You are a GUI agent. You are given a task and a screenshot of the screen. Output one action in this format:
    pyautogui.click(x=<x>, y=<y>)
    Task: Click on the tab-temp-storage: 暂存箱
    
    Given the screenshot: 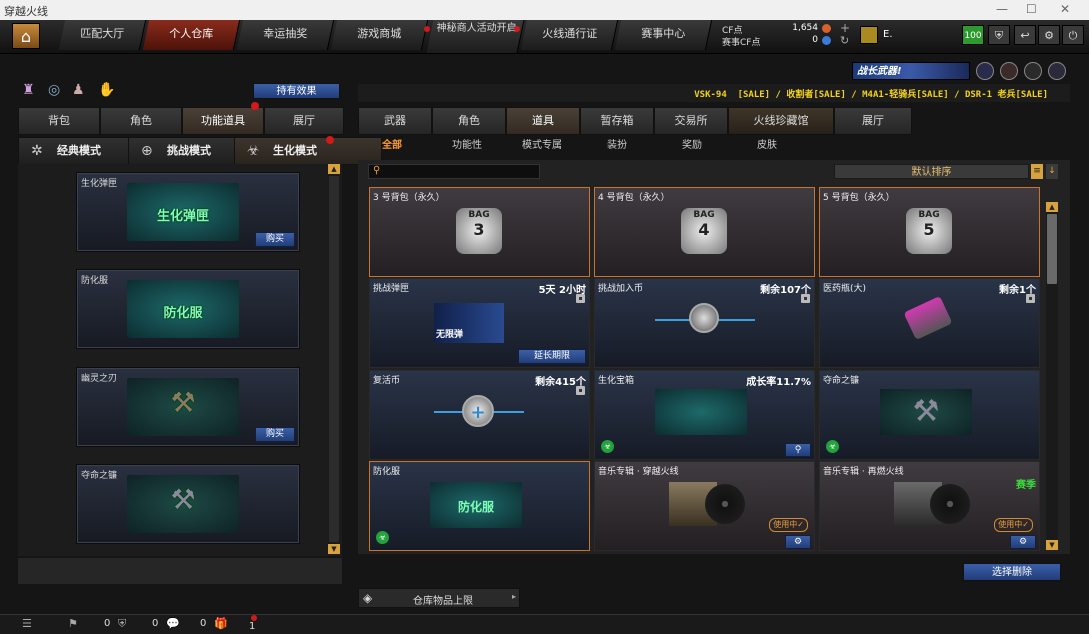 What is the action you would take?
    pyautogui.click(x=617, y=121)
    